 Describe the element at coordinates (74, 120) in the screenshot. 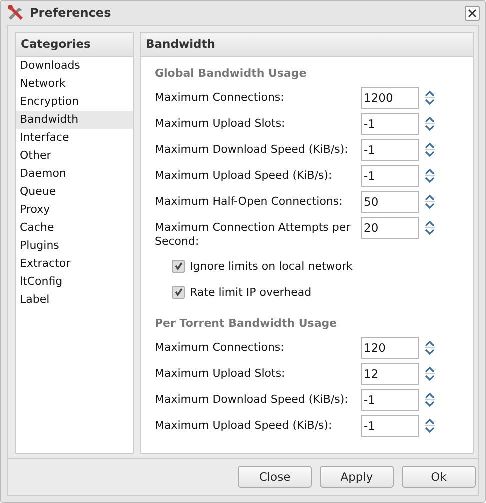

I see `category-item: Bandwidth` at that location.